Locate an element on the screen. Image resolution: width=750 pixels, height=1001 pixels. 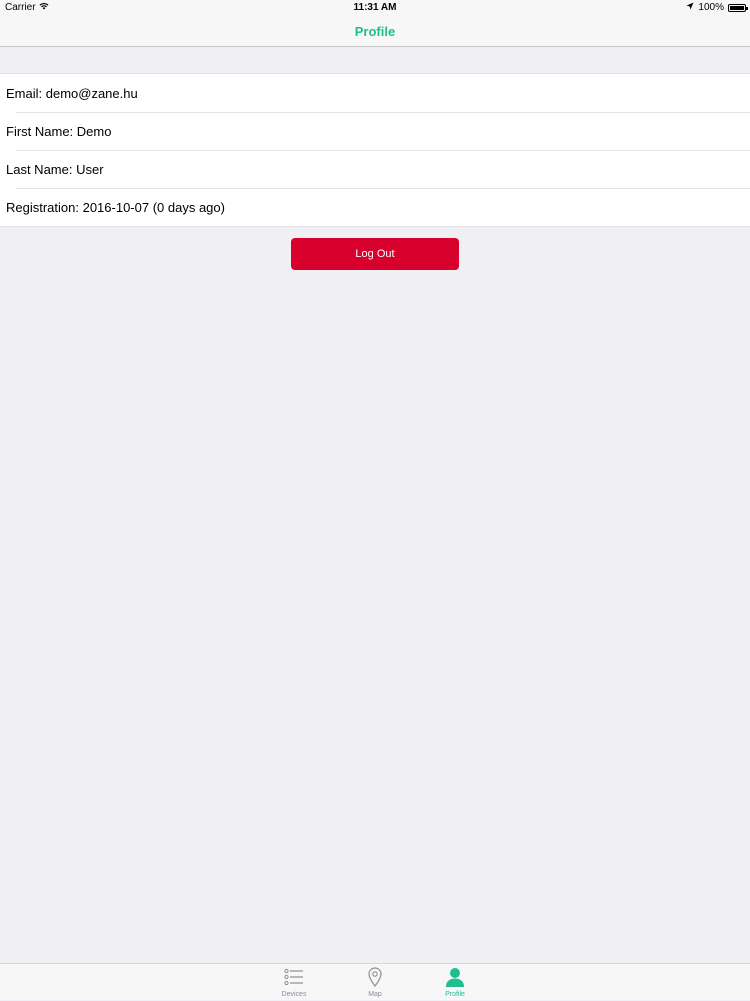
person-icon is located at coordinates (455, 977).